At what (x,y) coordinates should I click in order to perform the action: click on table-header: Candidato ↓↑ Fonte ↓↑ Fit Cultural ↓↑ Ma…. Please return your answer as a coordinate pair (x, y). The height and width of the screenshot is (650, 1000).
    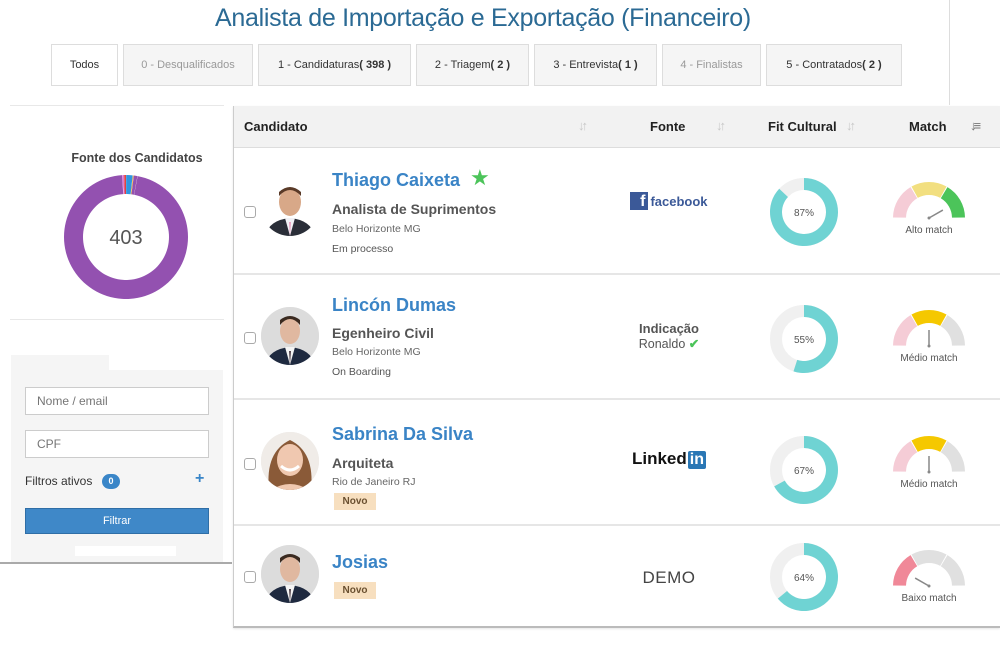
    Looking at the image, I should click on (617, 127).